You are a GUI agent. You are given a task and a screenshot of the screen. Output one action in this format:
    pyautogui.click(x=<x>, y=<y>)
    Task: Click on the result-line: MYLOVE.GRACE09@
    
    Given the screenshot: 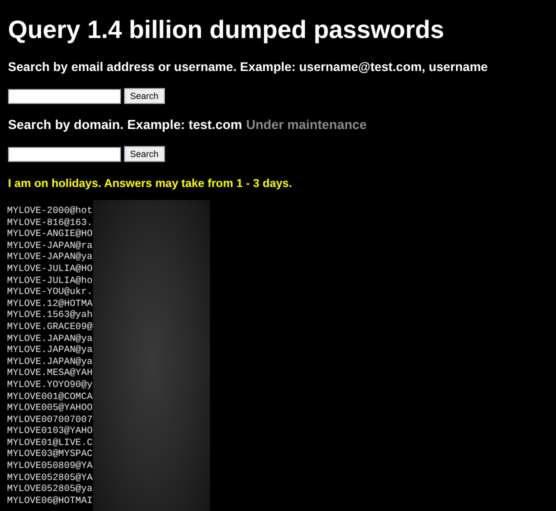 What is the action you would take?
    pyautogui.click(x=50, y=326)
    